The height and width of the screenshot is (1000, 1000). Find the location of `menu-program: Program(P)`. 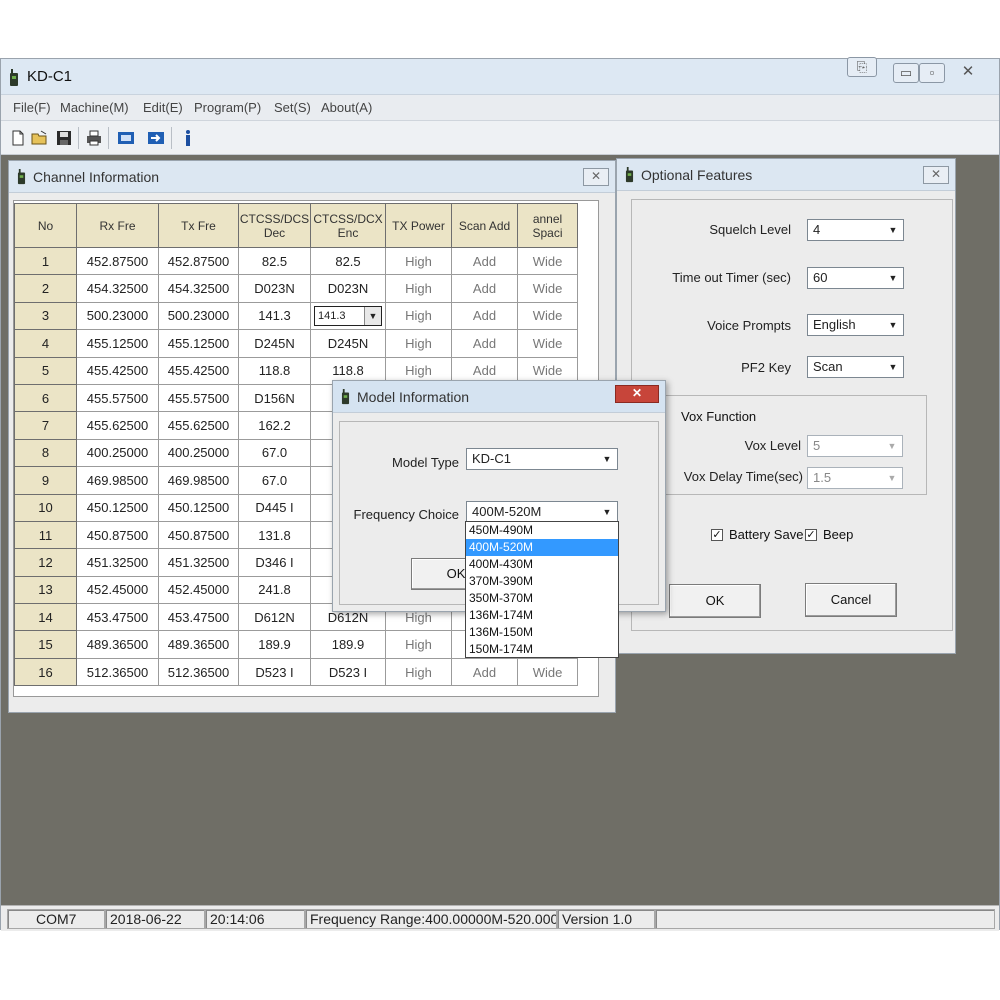

menu-program: Program(P) is located at coordinates (227, 107).